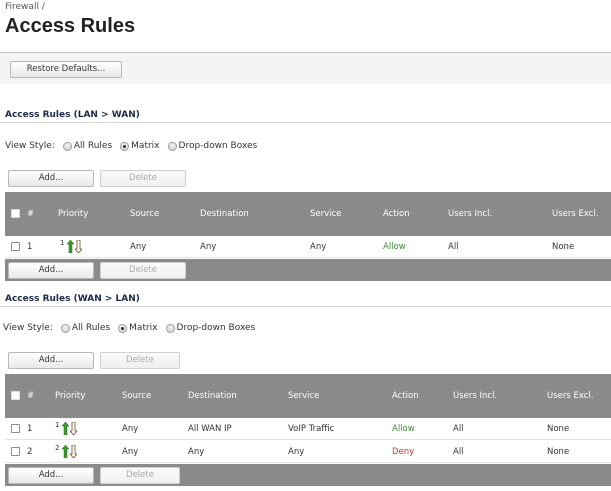  Describe the element at coordinates (70, 26) in the screenshot. I see `page-title: Access Rules` at that location.